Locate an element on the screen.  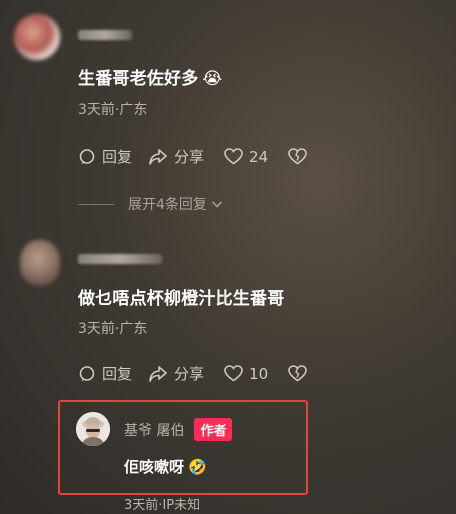
crying-emoji: 😭 is located at coordinates (212, 79).